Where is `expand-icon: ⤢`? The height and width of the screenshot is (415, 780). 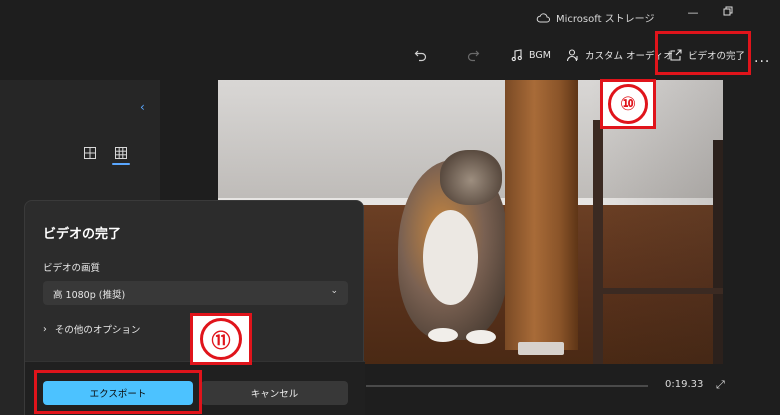 expand-icon: ⤢ is located at coordinates (720, 384).